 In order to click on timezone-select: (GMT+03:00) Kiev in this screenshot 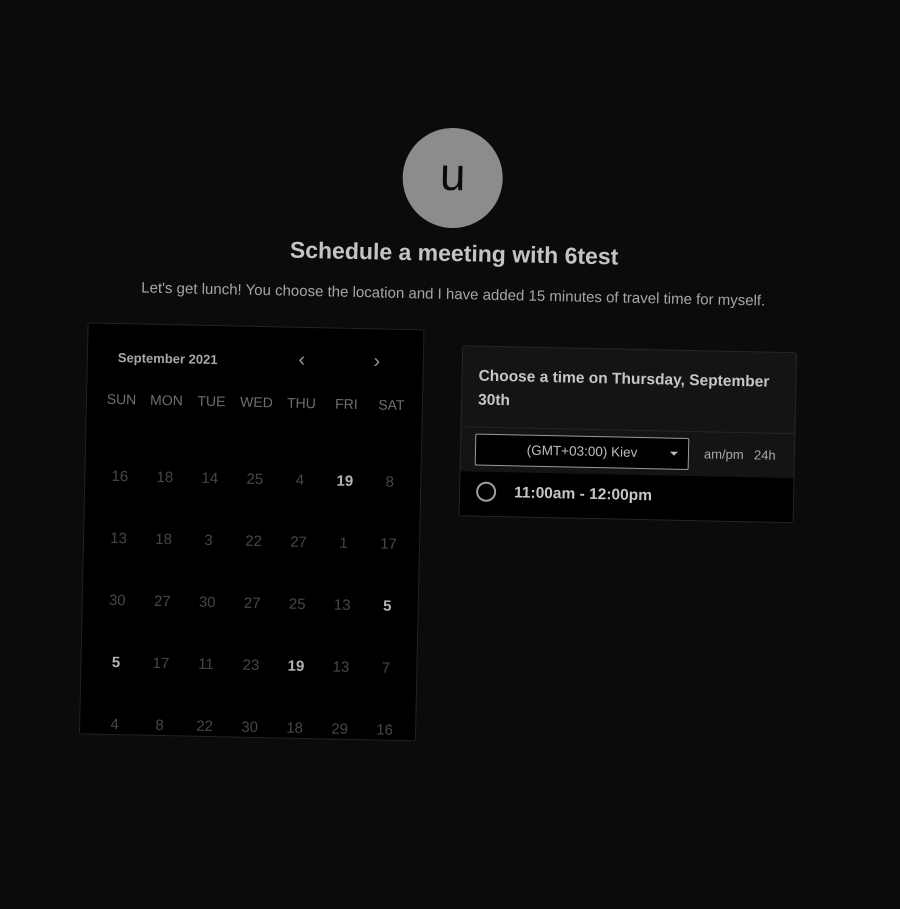, I will do `click(582, 452)`.